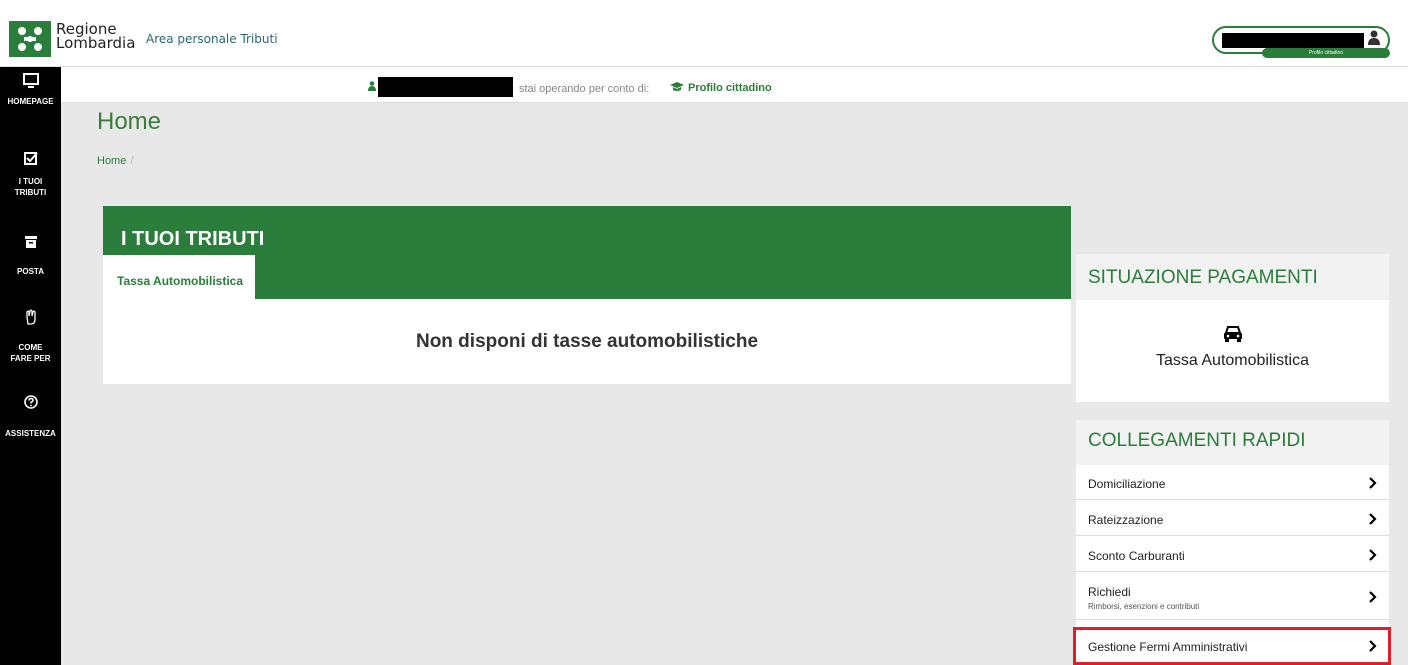 This screenshot has height=665, width=1408. I want to click on sidebar-item-tributi: I TUOI TRIBUTI, so click(30, 174).